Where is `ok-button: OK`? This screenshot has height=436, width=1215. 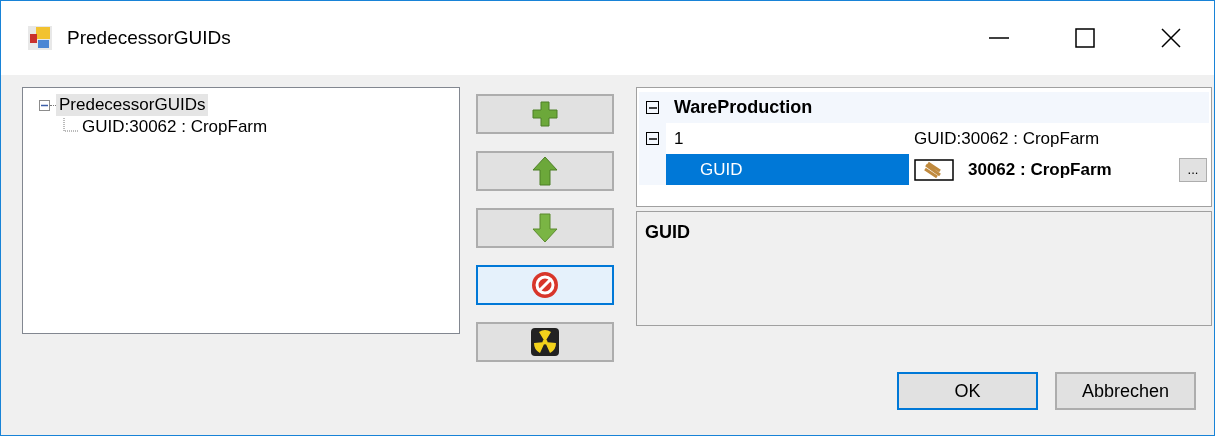 ok-button: OK is located at coordinates (967, 391).